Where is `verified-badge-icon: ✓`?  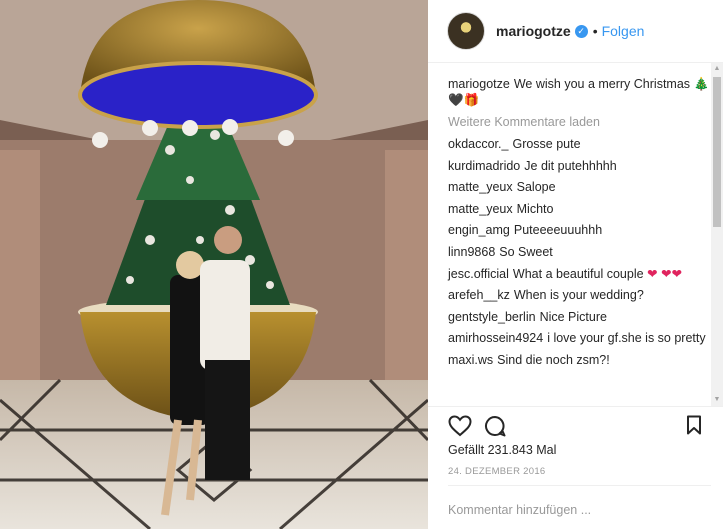 verified-badge-icon: ✓ is located at coordinates (581, 31).